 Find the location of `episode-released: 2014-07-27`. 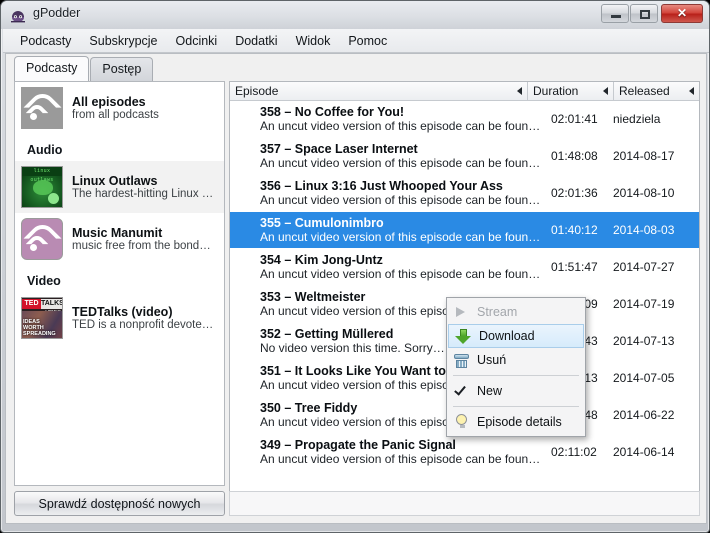

episode-released: 2014-07-27 is located at coordinates (644, 267).